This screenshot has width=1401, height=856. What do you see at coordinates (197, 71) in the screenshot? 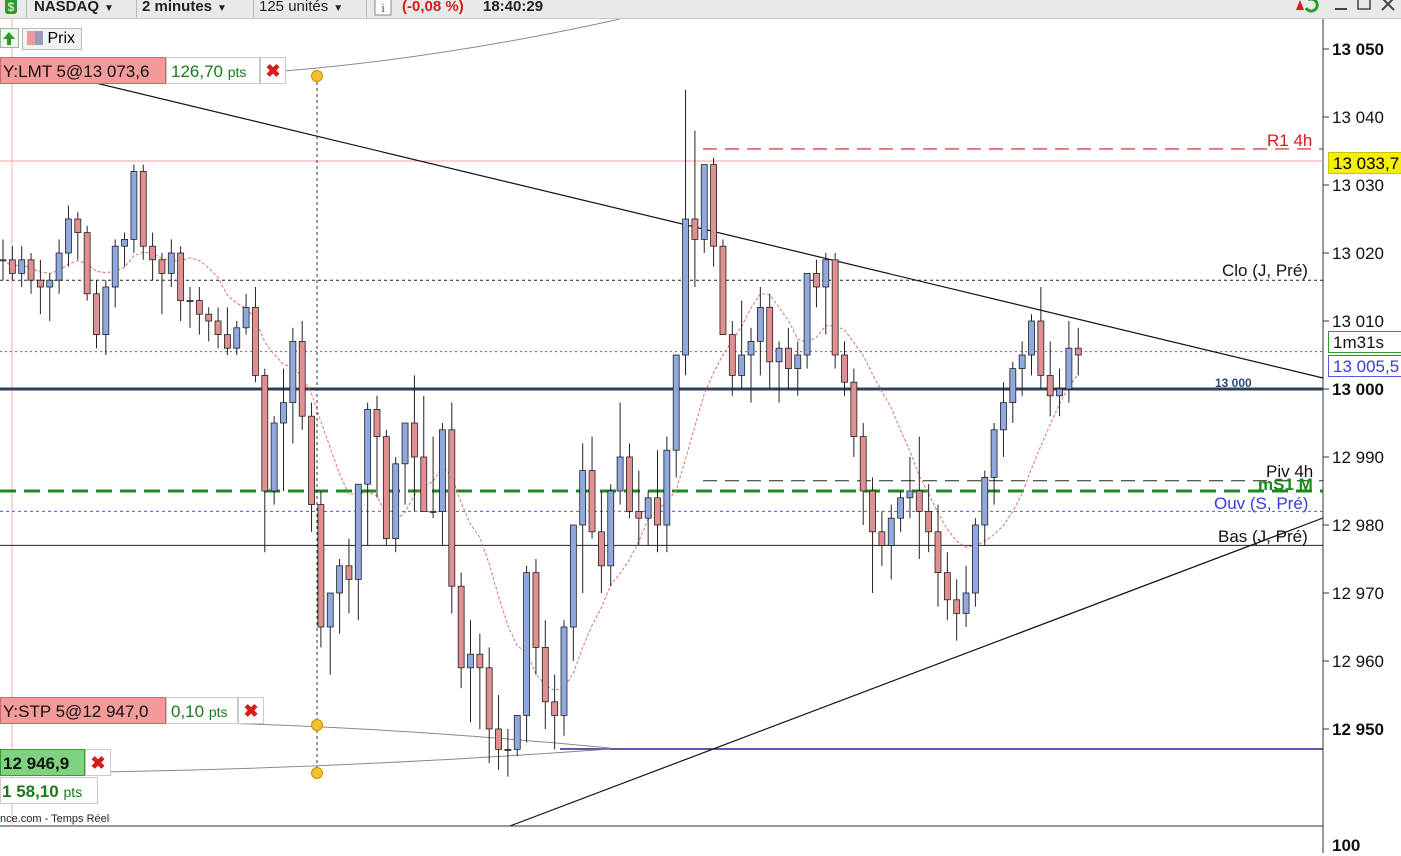
I see `order-points-value: 126,70` at bounding box center [197, 71].